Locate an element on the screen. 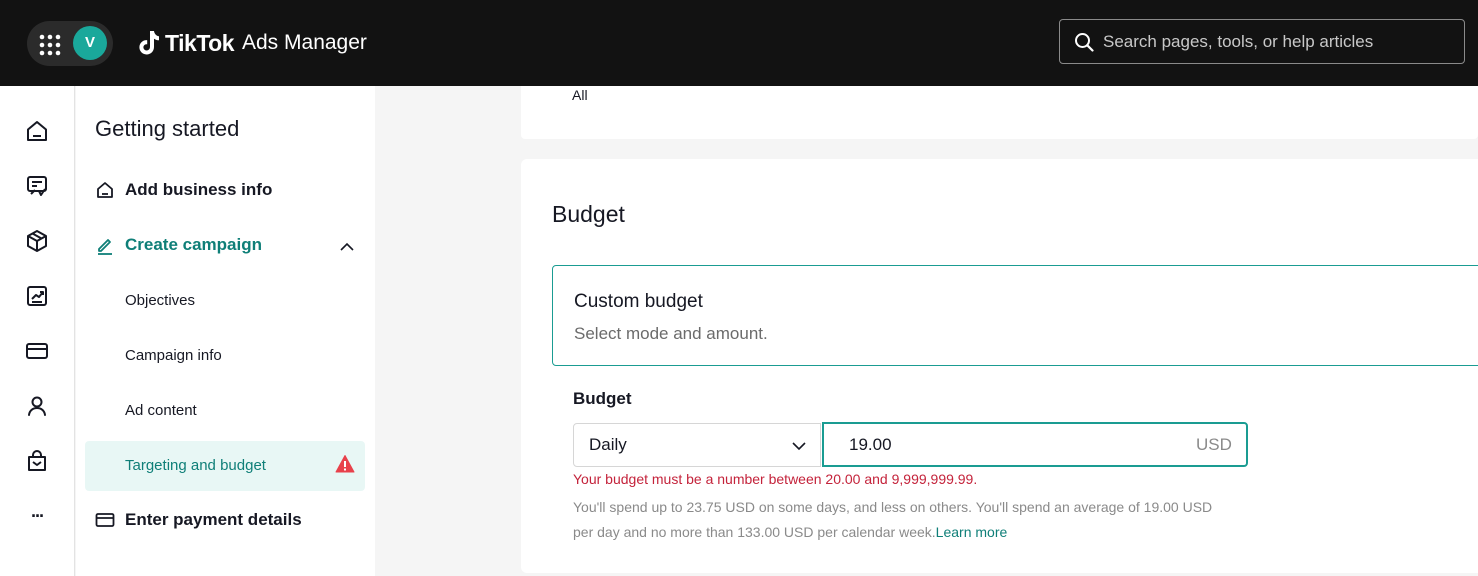 The width and height of the screenshot is (1478, 576). step-label: Add business info is located at coordinates (199, 189).